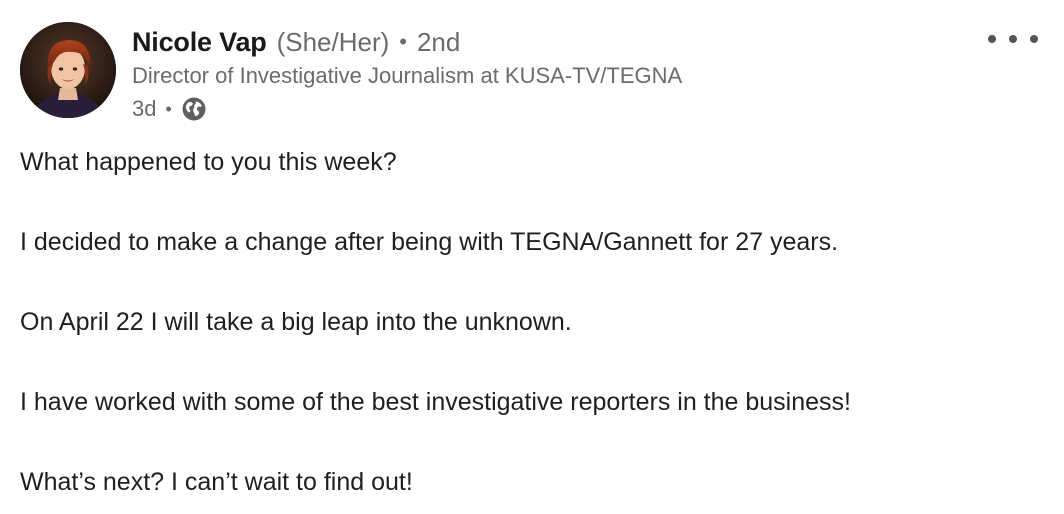 Image resolution: width=1064 pixels, height=514 pixels. Describe the element at coordinates (333, 41) in the screenshot. I see `author-pronouns: (She/Her)` at that location.